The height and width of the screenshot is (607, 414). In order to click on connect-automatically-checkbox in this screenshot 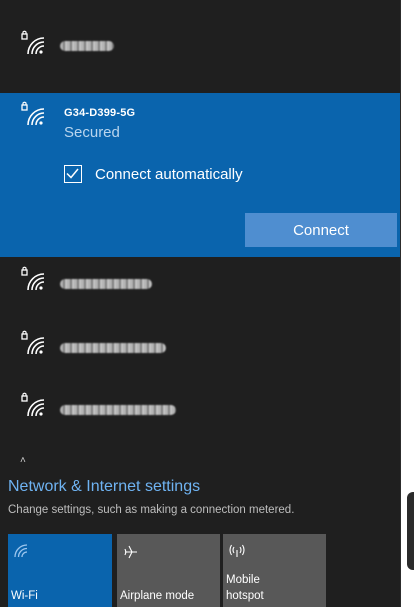, I will do `click(73, 174)`.